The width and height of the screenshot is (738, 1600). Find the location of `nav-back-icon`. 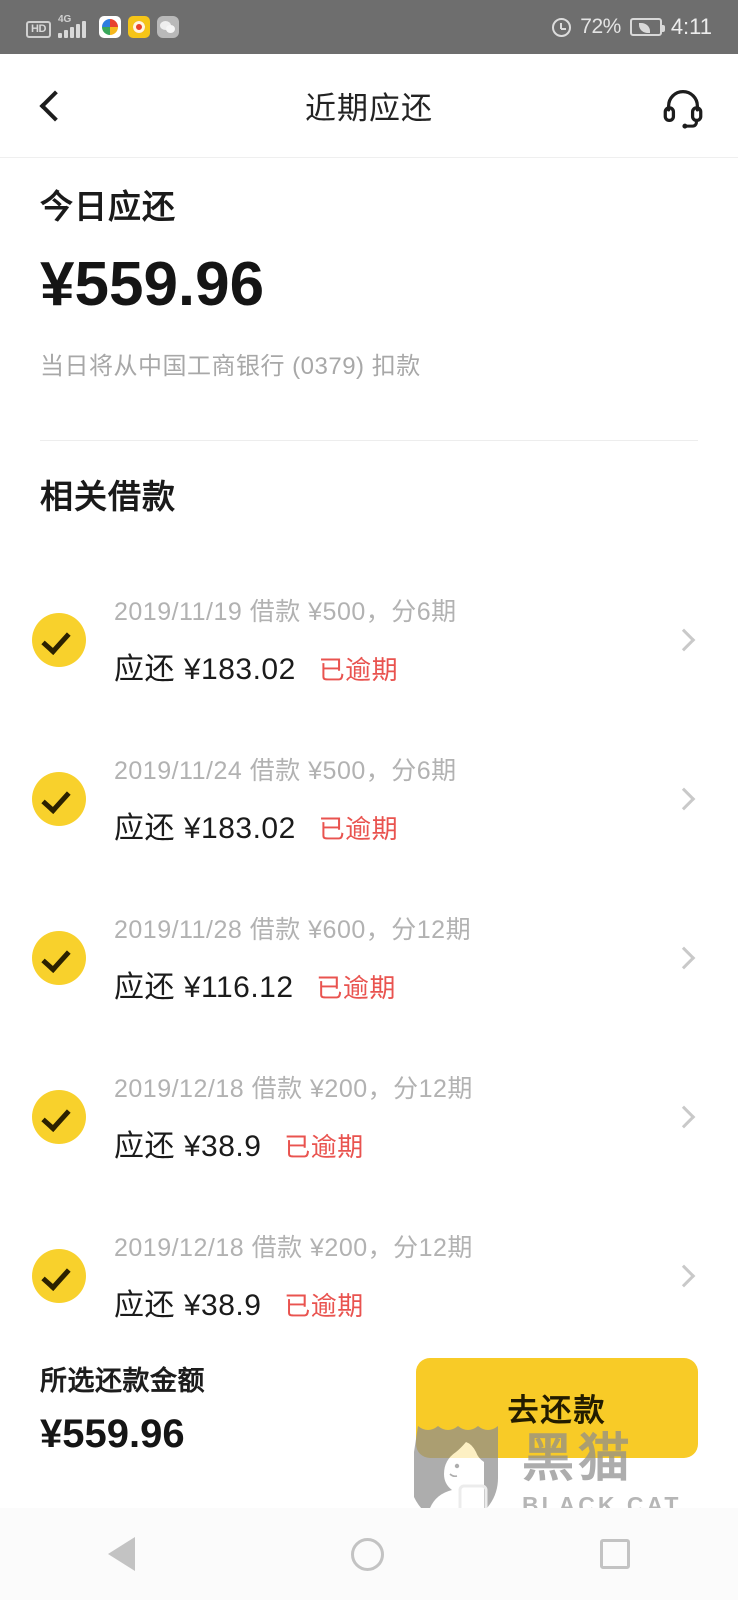

nav-back-icon is located at coordinates (121, 1554).